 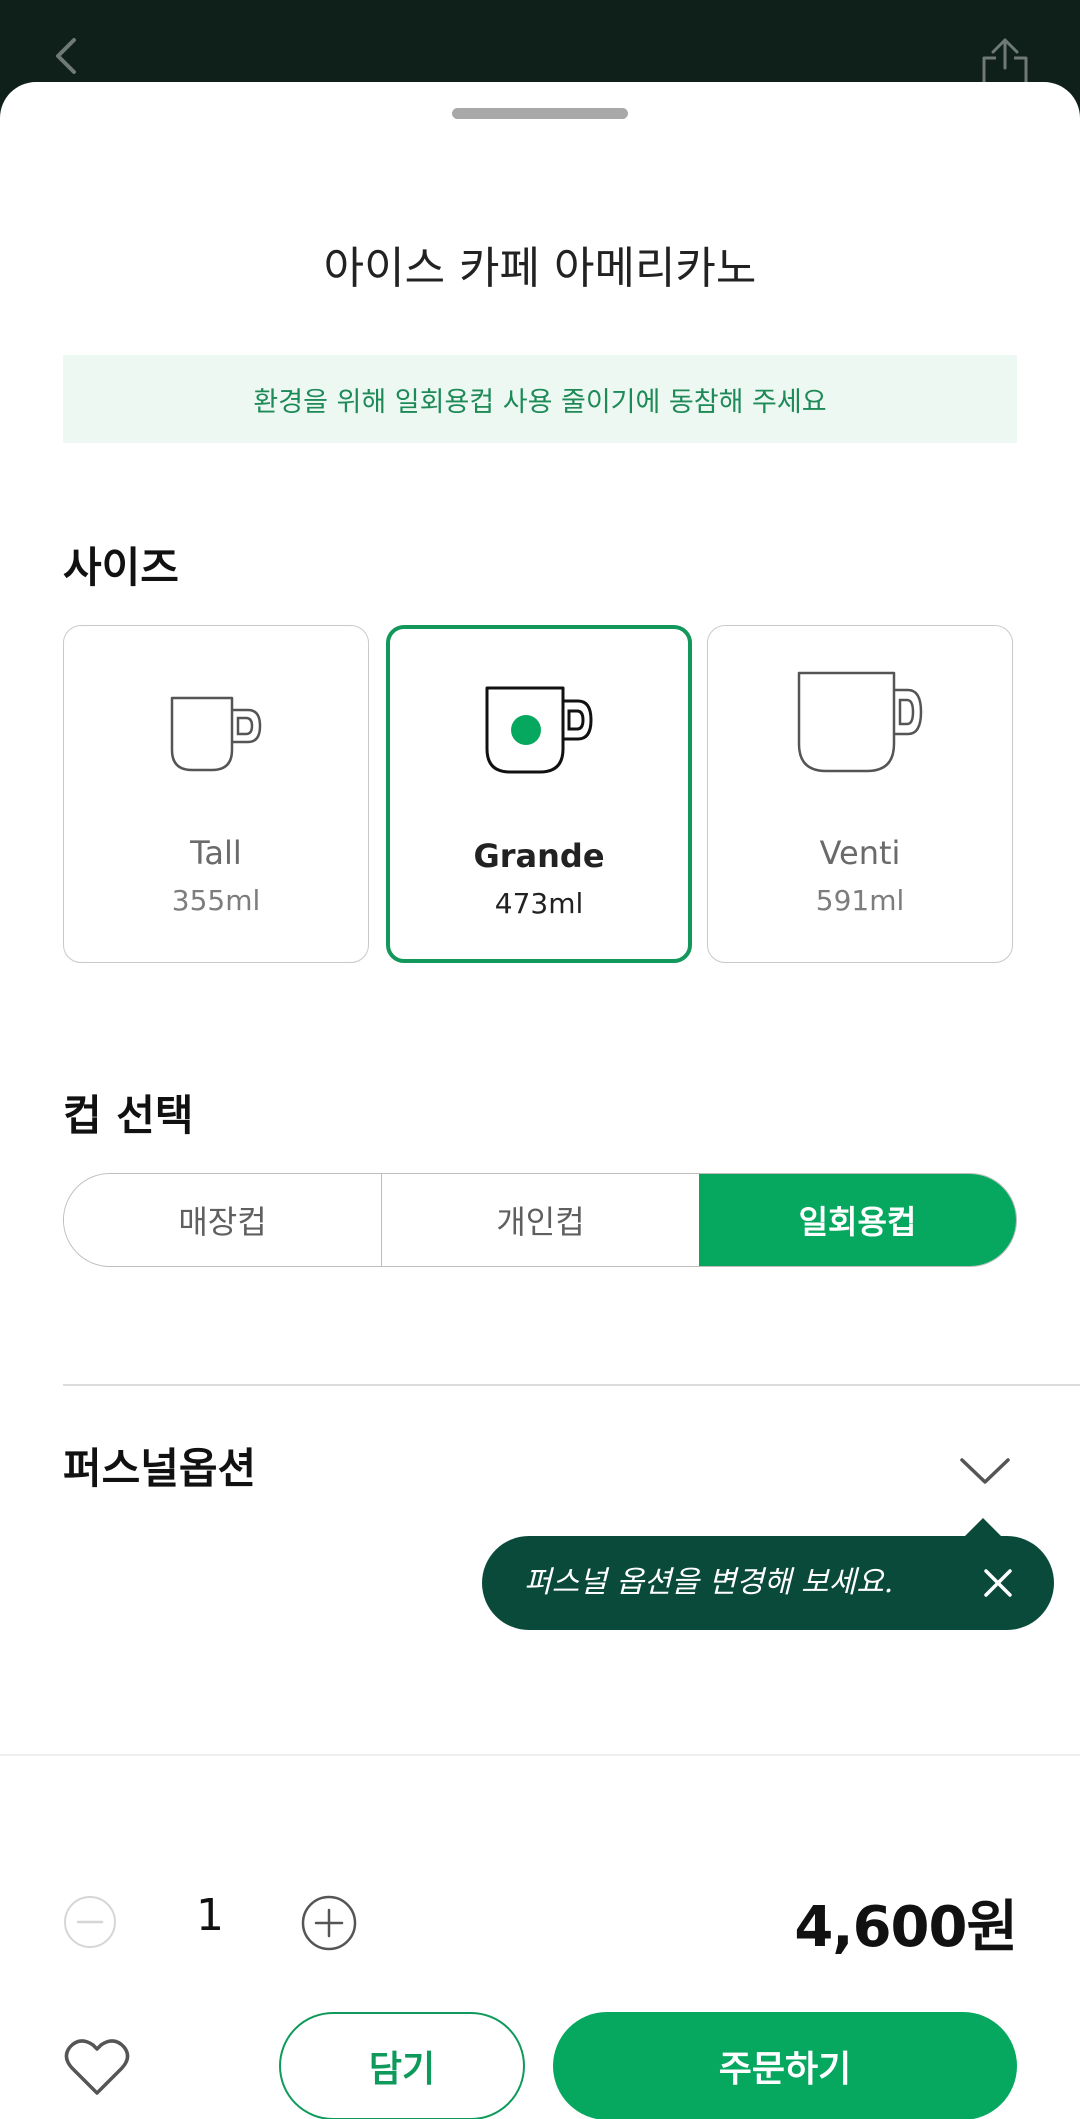 I want to click on product-title: 아이스 카페 아메리카노, so click(x=540, y=268).